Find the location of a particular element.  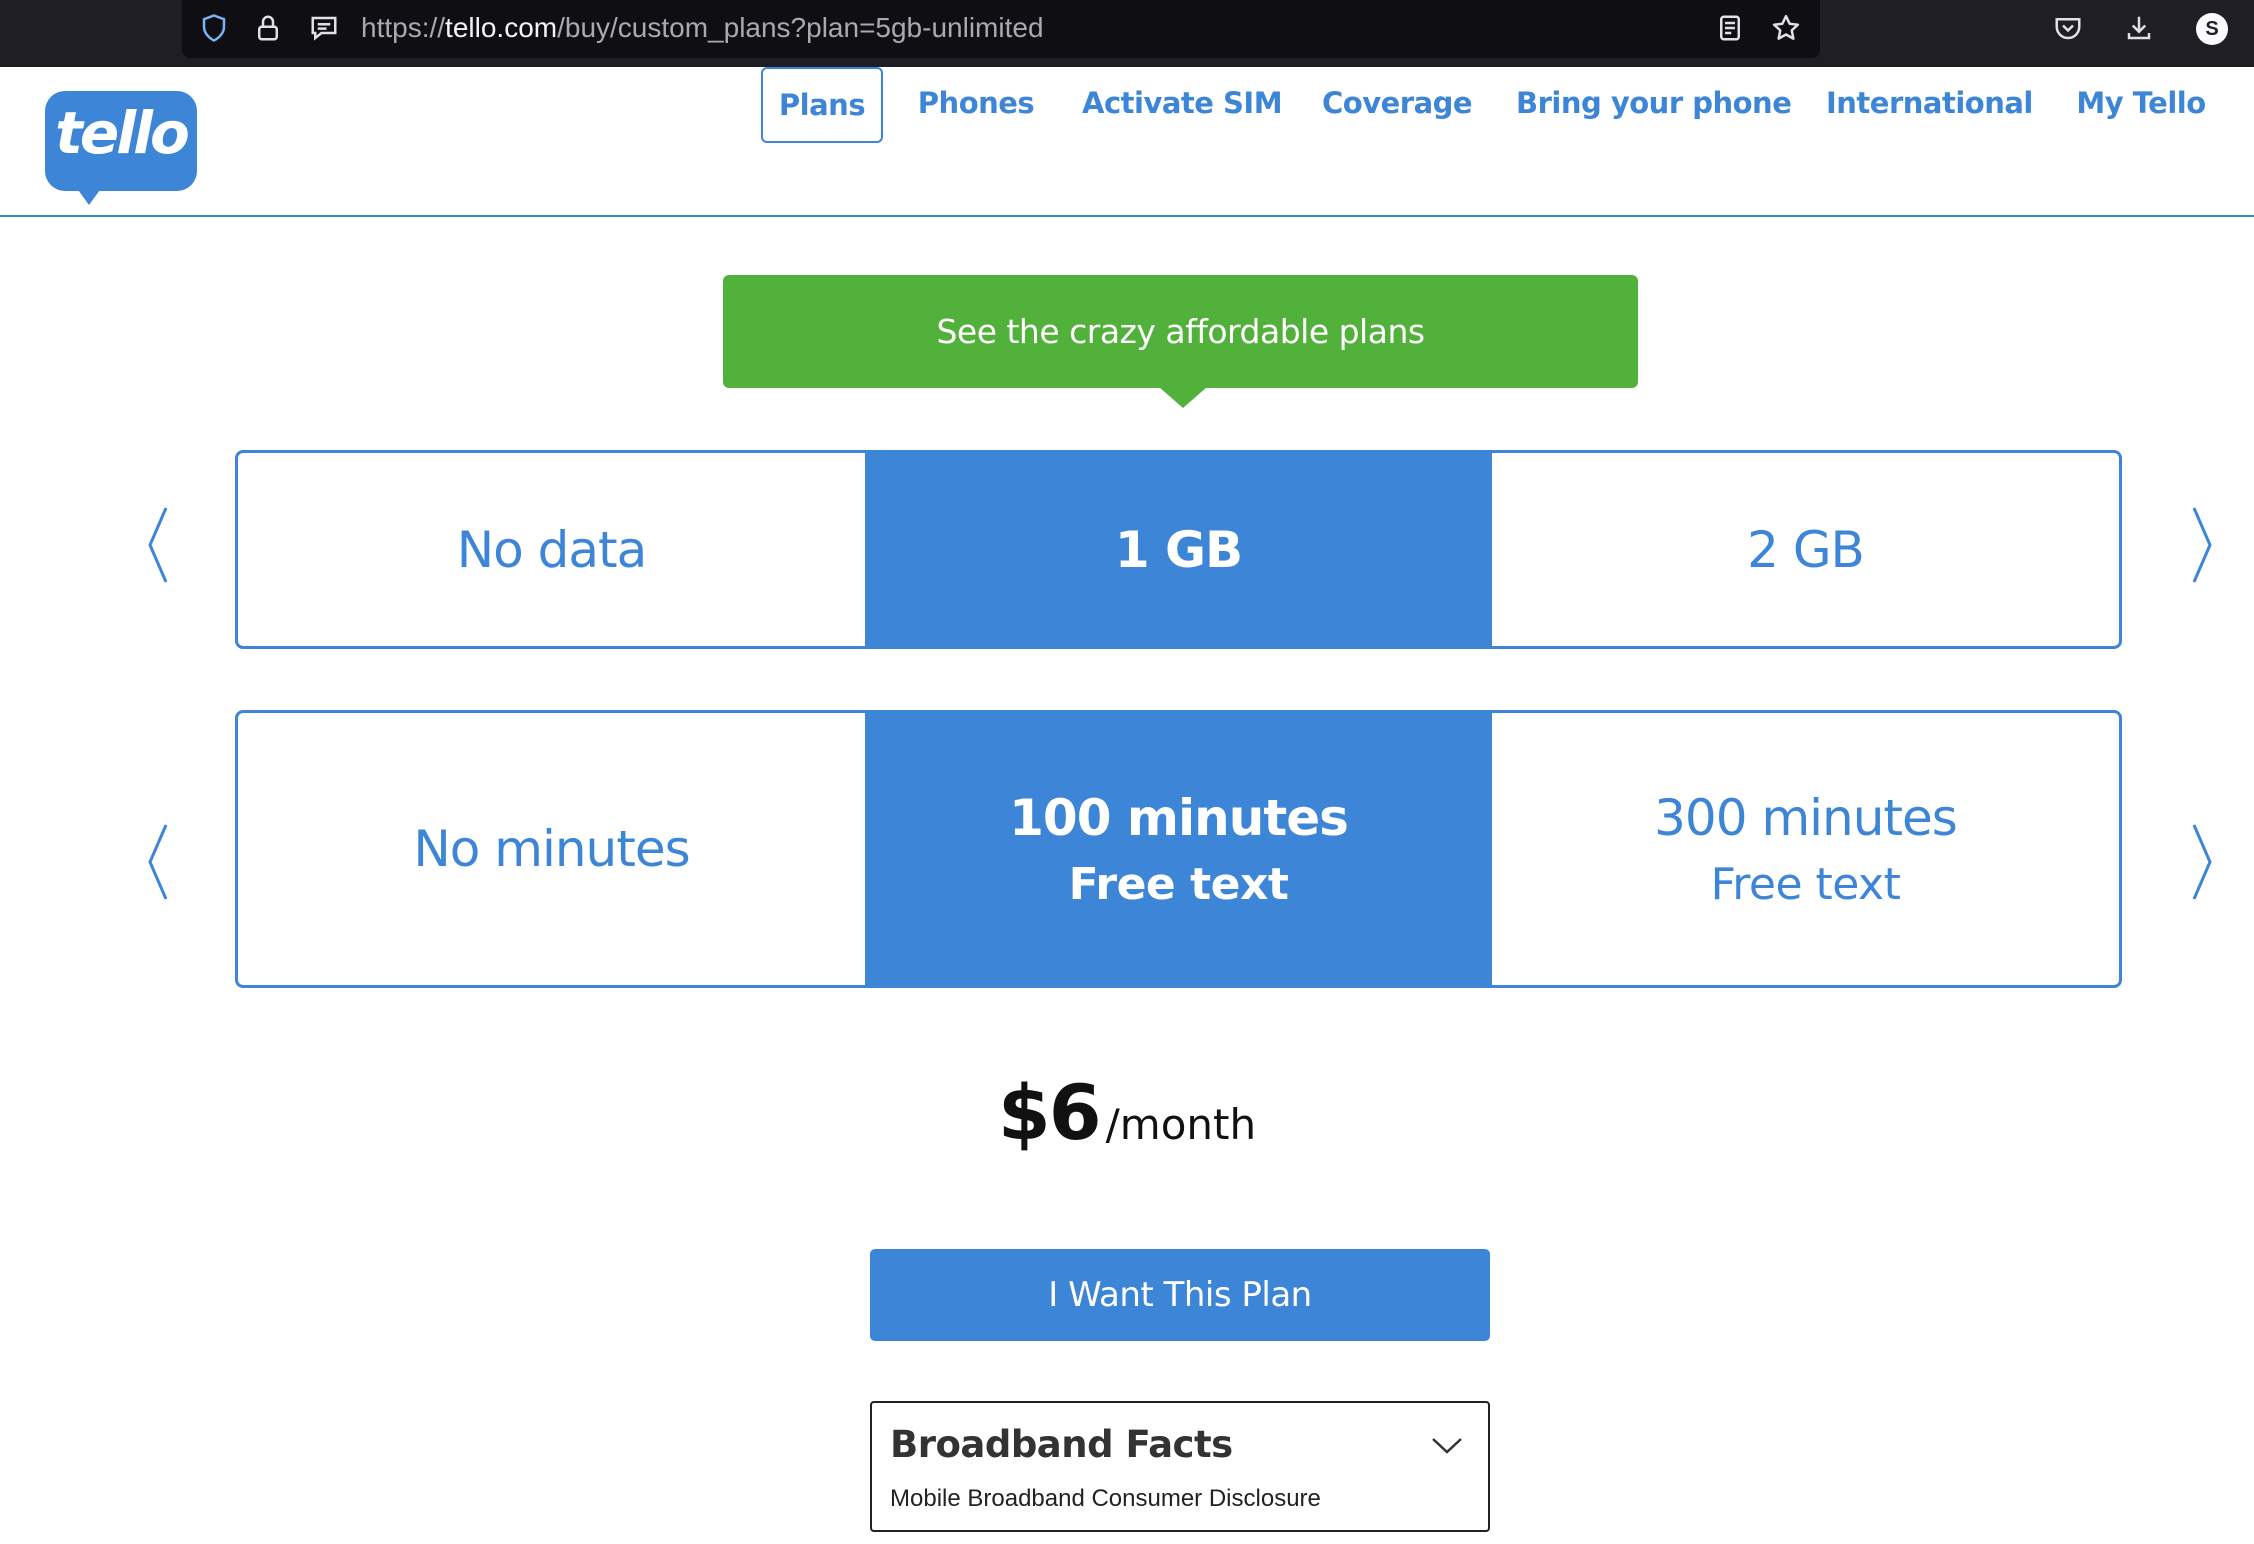

broadband-facts-subtitle: Mobile Broadband Consumer Disclosure is located at coordinates (1105, 1498).